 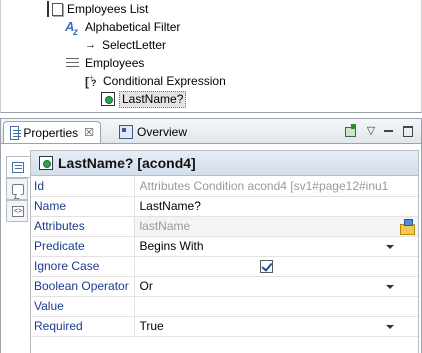 I want to click on property-row-value: Value, so click(x=224, y=306).